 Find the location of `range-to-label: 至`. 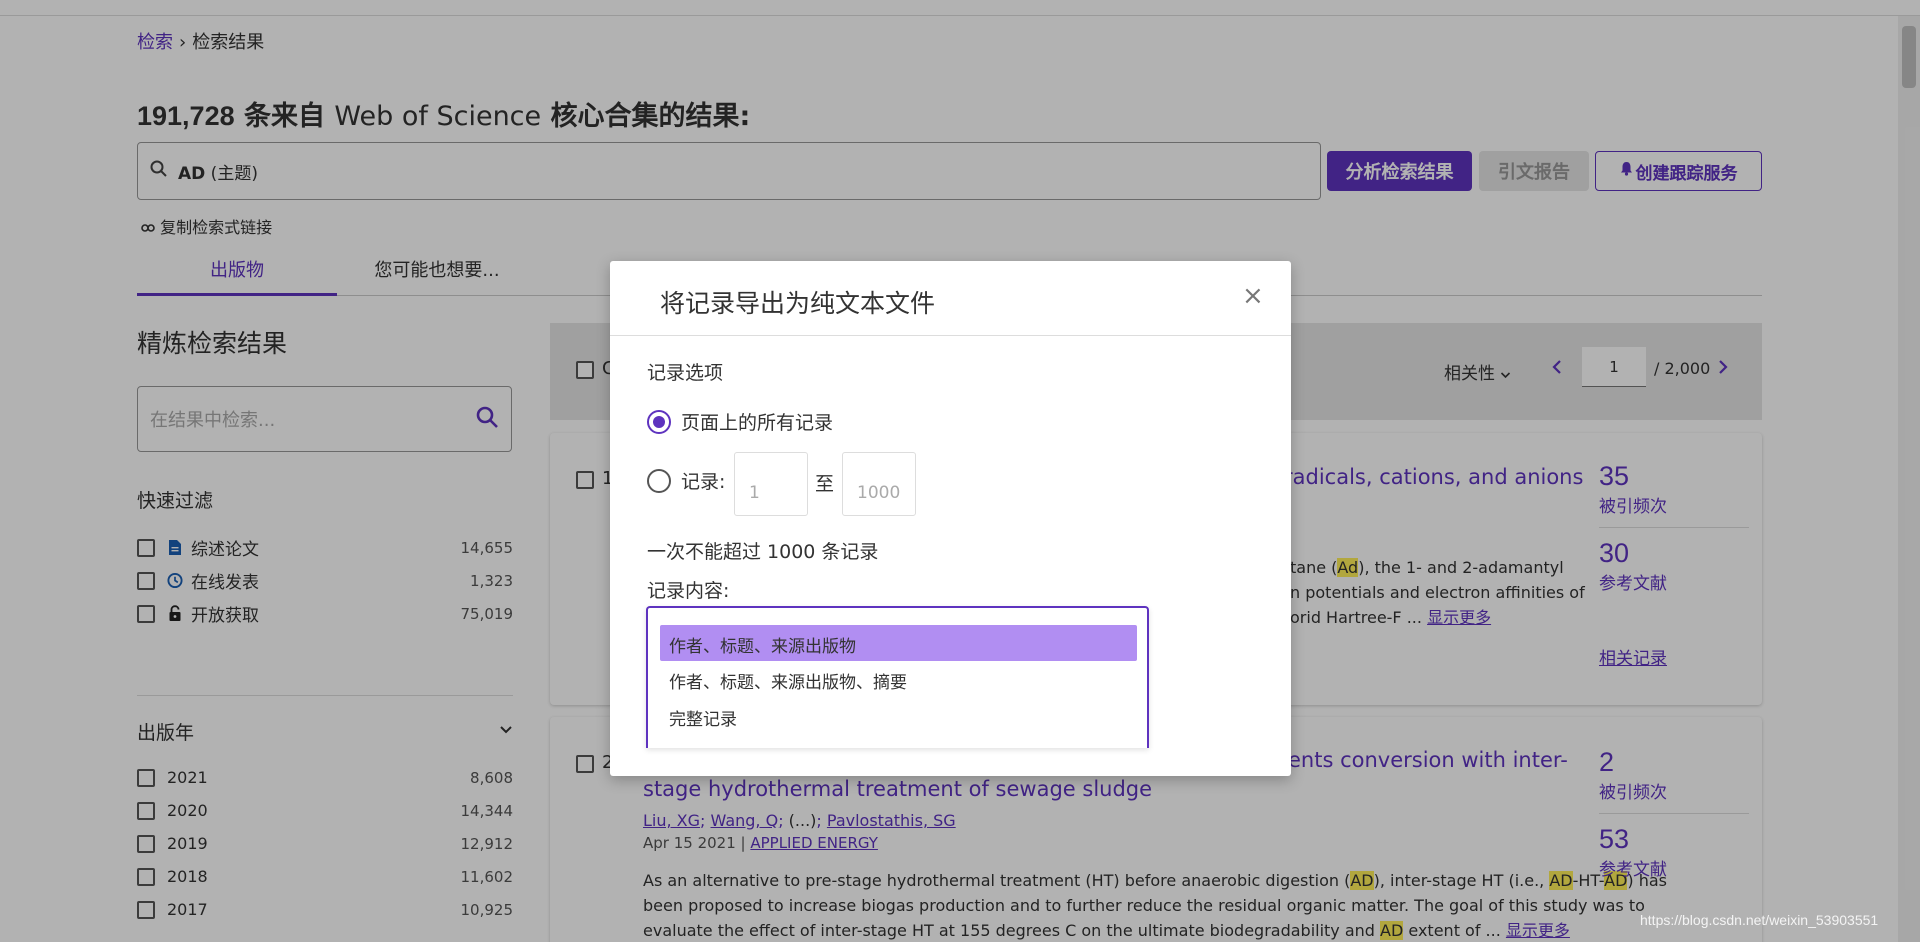

range-to-label: 至 is located at coordinates (825, 484).